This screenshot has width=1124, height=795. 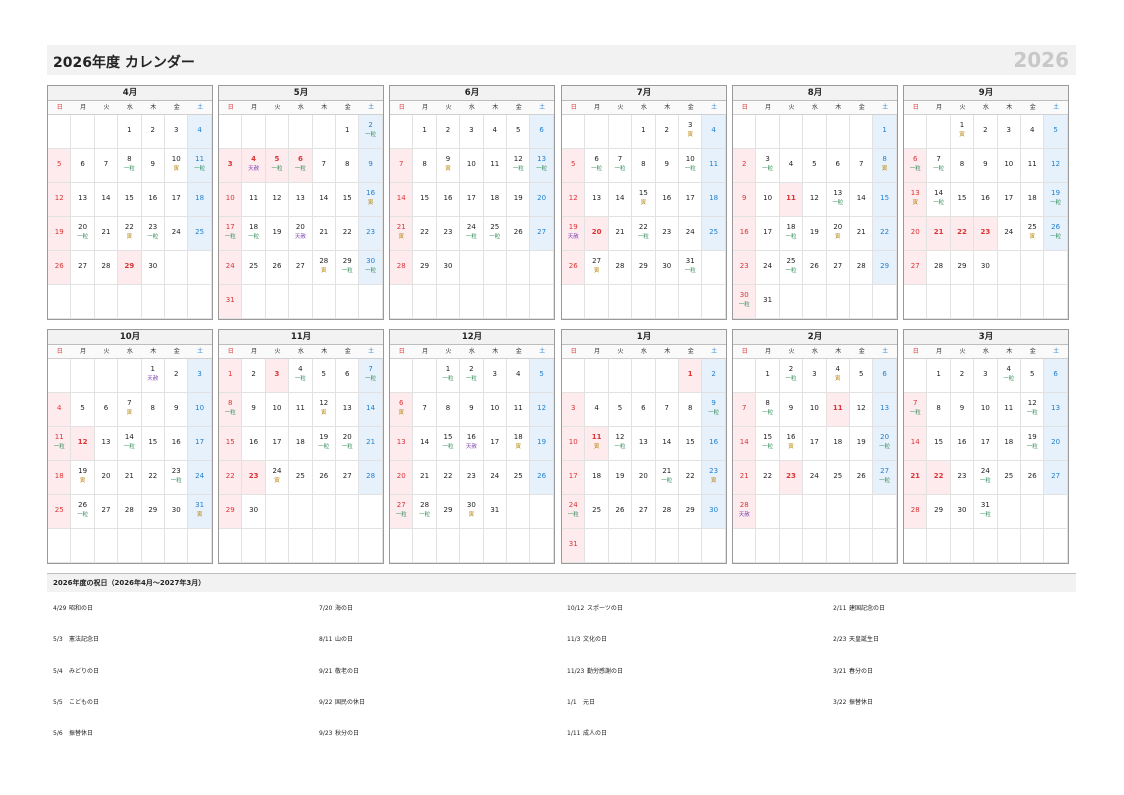 What do you see at coordinates (448, 166) in the screenshot?
I see `day-cell: 9寅` at bounding box center [448, 166].